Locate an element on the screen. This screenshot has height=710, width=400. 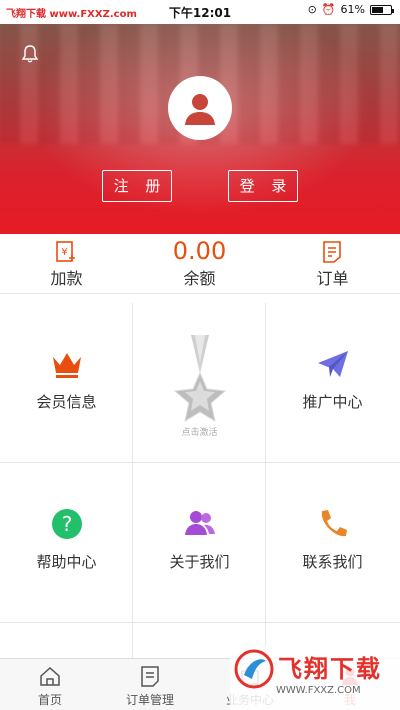
avatar is located at coordinates (200, 108).